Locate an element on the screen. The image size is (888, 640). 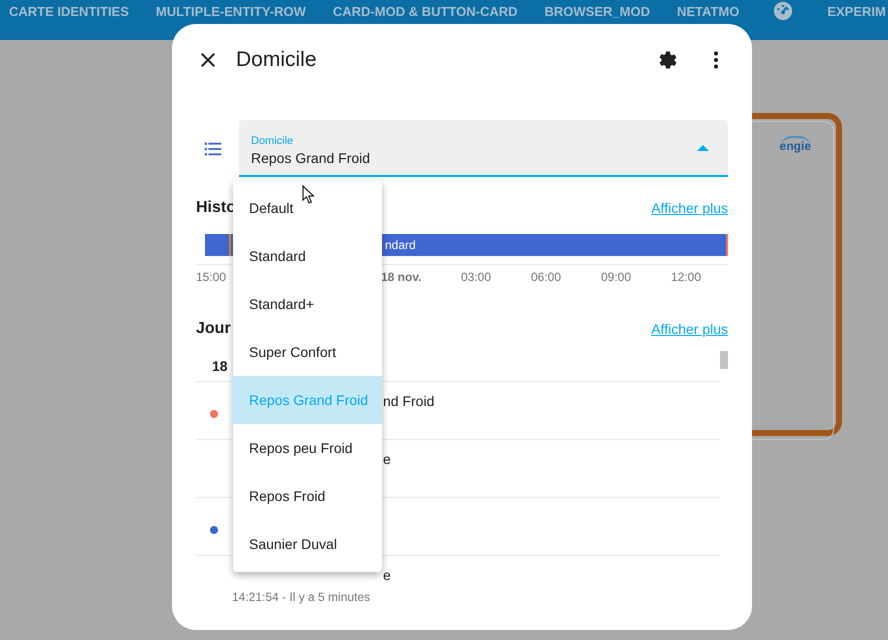
axis-label: 06:00 is located at coordinates (546, 277).